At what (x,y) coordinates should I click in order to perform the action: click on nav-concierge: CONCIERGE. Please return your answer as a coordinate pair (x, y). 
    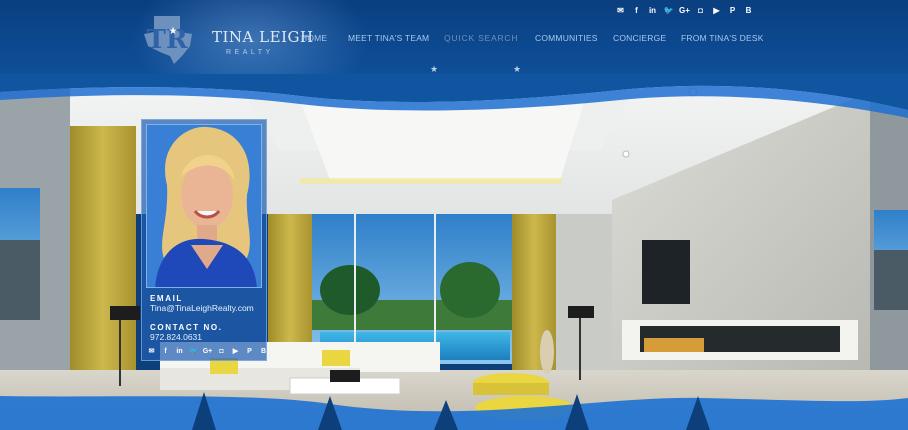
    Looking at the image, I should click on (639, 38).